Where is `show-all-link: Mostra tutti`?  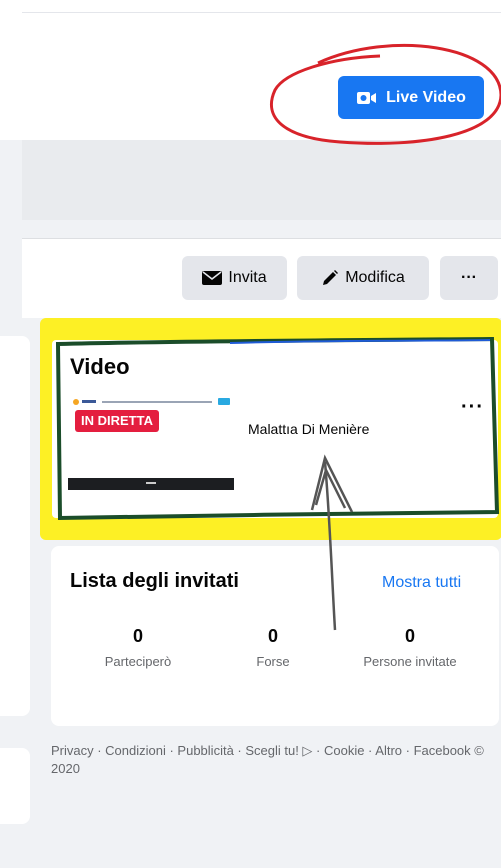
show-all-link: Mostra tutti is located at coordinates (421, 583).